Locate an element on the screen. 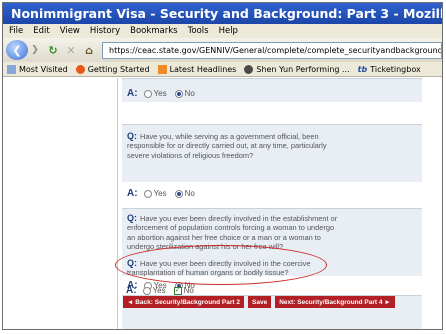 Image resolution: width=446 pixels, height=334 pixels. highlight-ellipse is located at coordinates (221, 265).